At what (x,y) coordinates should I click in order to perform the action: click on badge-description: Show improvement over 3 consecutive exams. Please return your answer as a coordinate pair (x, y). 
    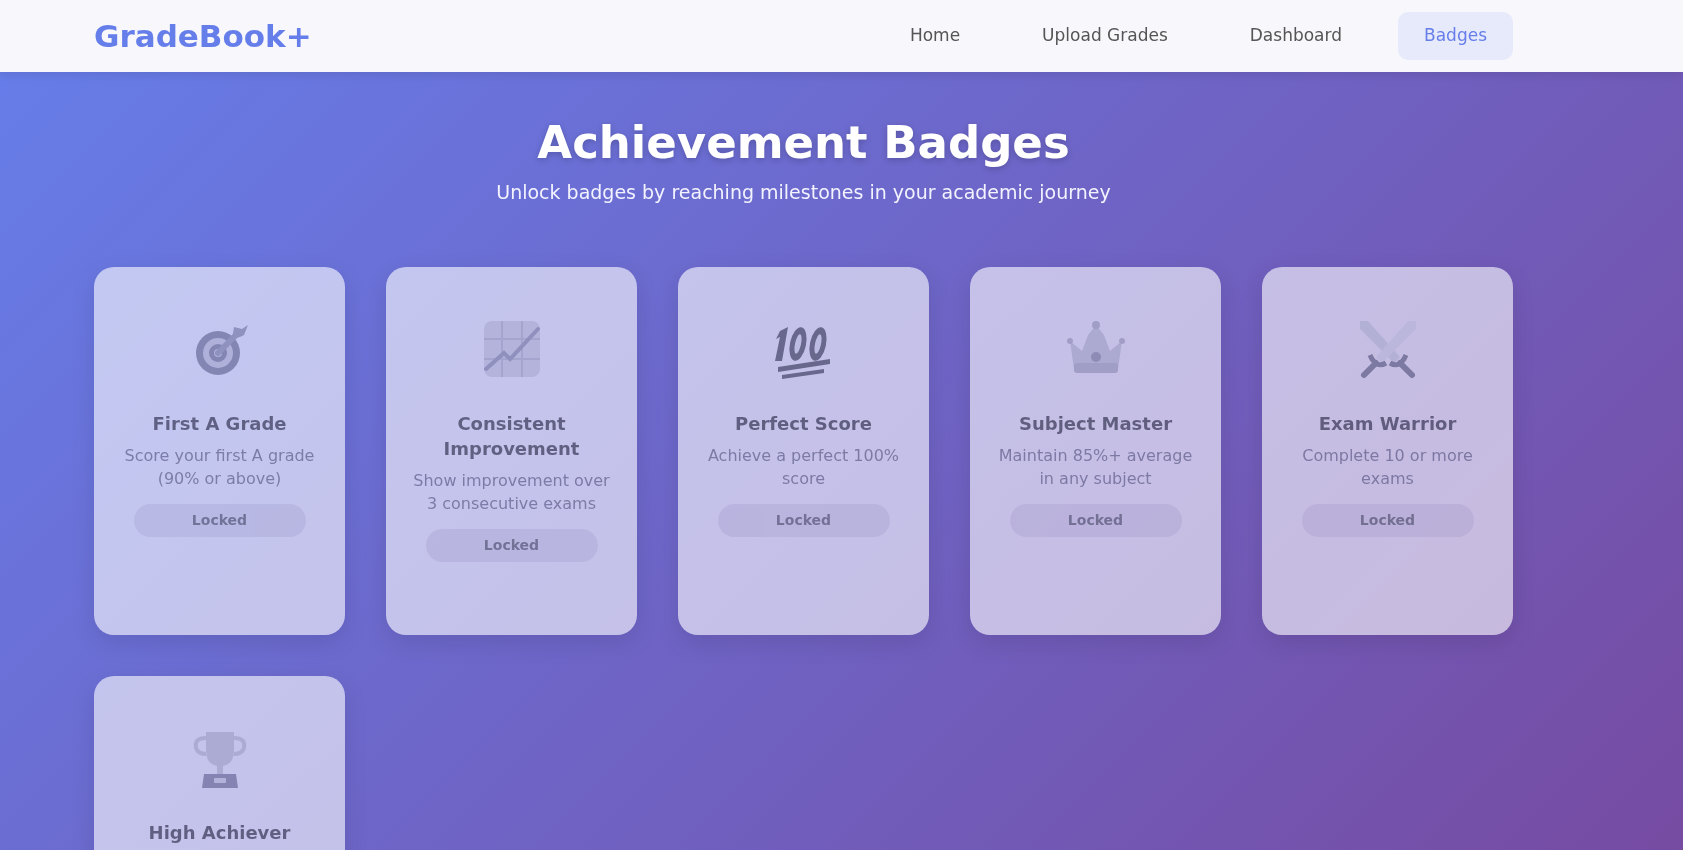
    Looking at the image, I should click on (511, 492).